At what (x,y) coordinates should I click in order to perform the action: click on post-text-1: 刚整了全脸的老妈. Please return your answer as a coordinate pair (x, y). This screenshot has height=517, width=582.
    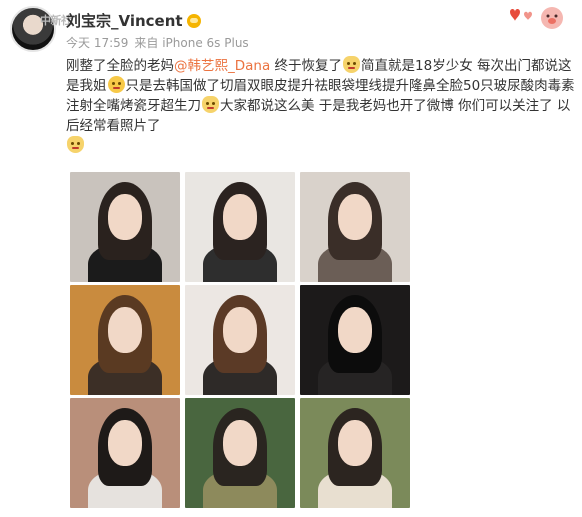
    Looking at the image, I should click on (120, 66).